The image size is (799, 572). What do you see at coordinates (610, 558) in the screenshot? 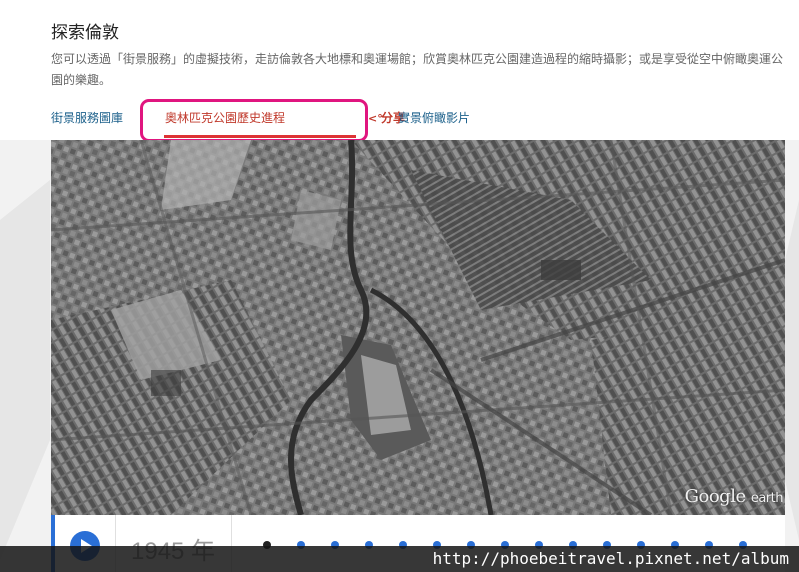
I see `watermark-url: http://phoebeitravel.pixnet.net/album` at bounding box center [610, 558].